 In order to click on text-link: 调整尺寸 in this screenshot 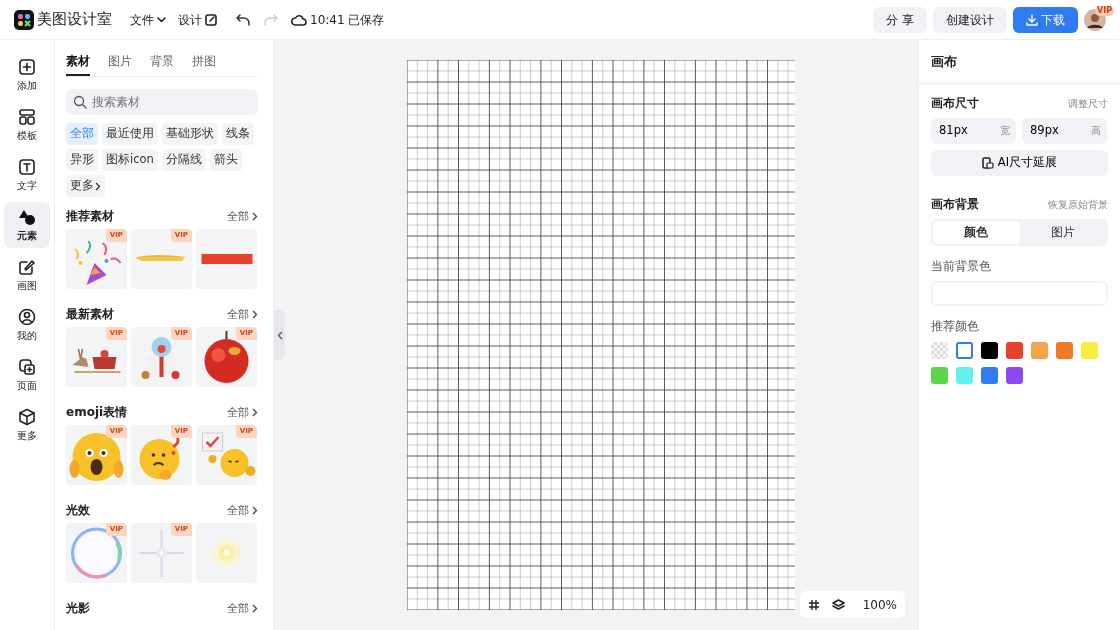, I will do `click(1088, 103)`.